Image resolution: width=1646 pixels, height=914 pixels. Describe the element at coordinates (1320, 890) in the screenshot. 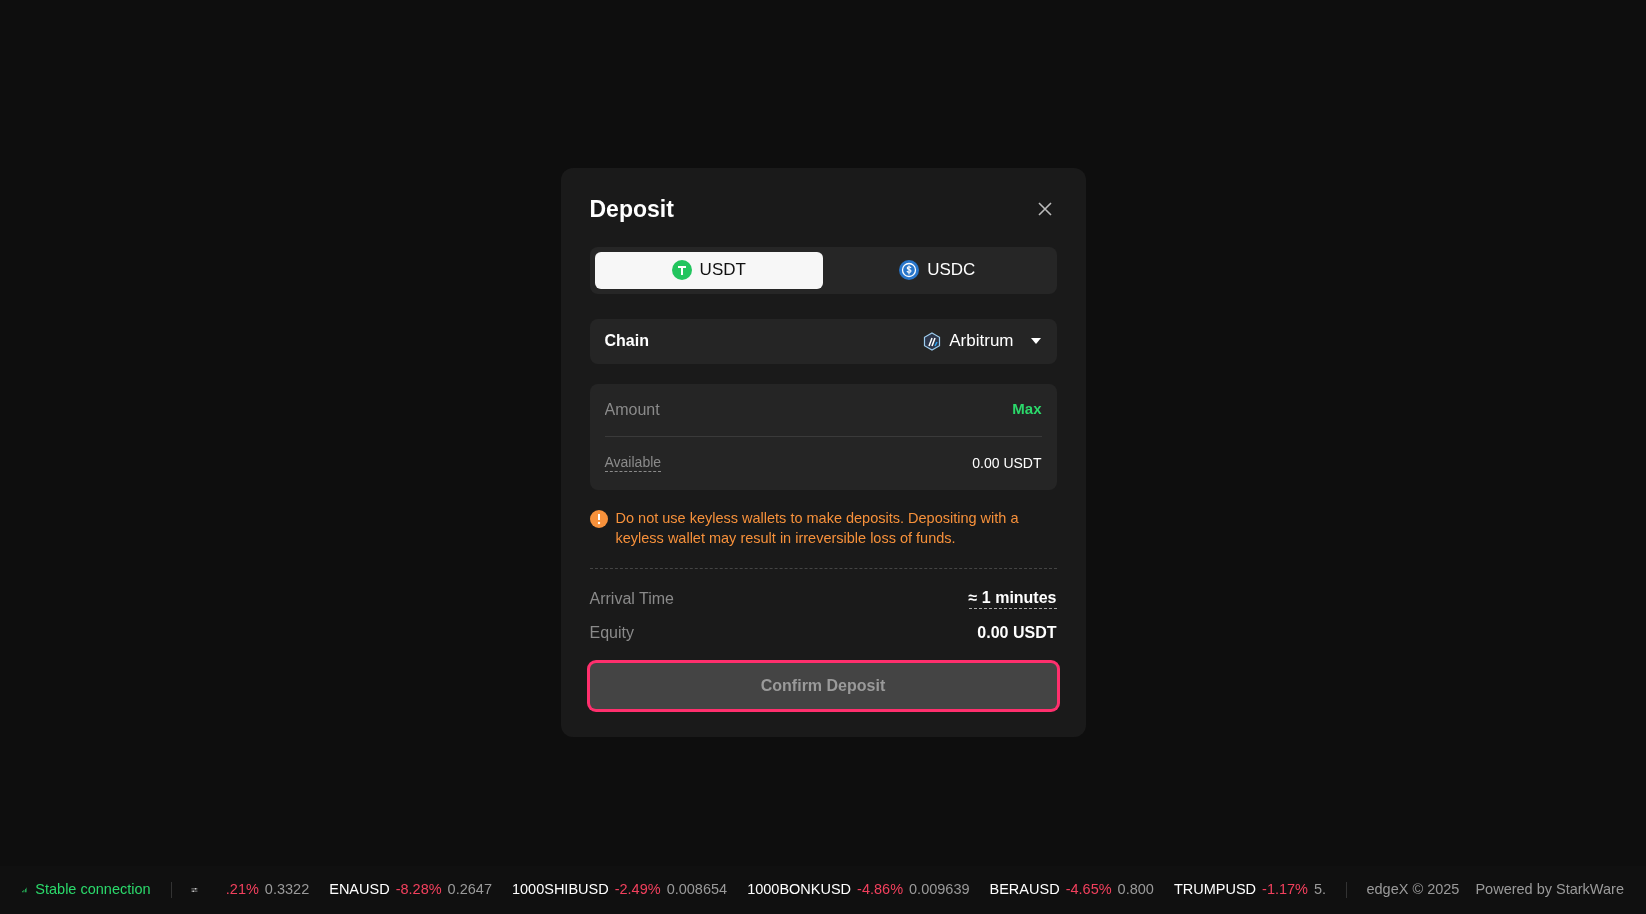

I see `ticker-price: 5.` at that location.